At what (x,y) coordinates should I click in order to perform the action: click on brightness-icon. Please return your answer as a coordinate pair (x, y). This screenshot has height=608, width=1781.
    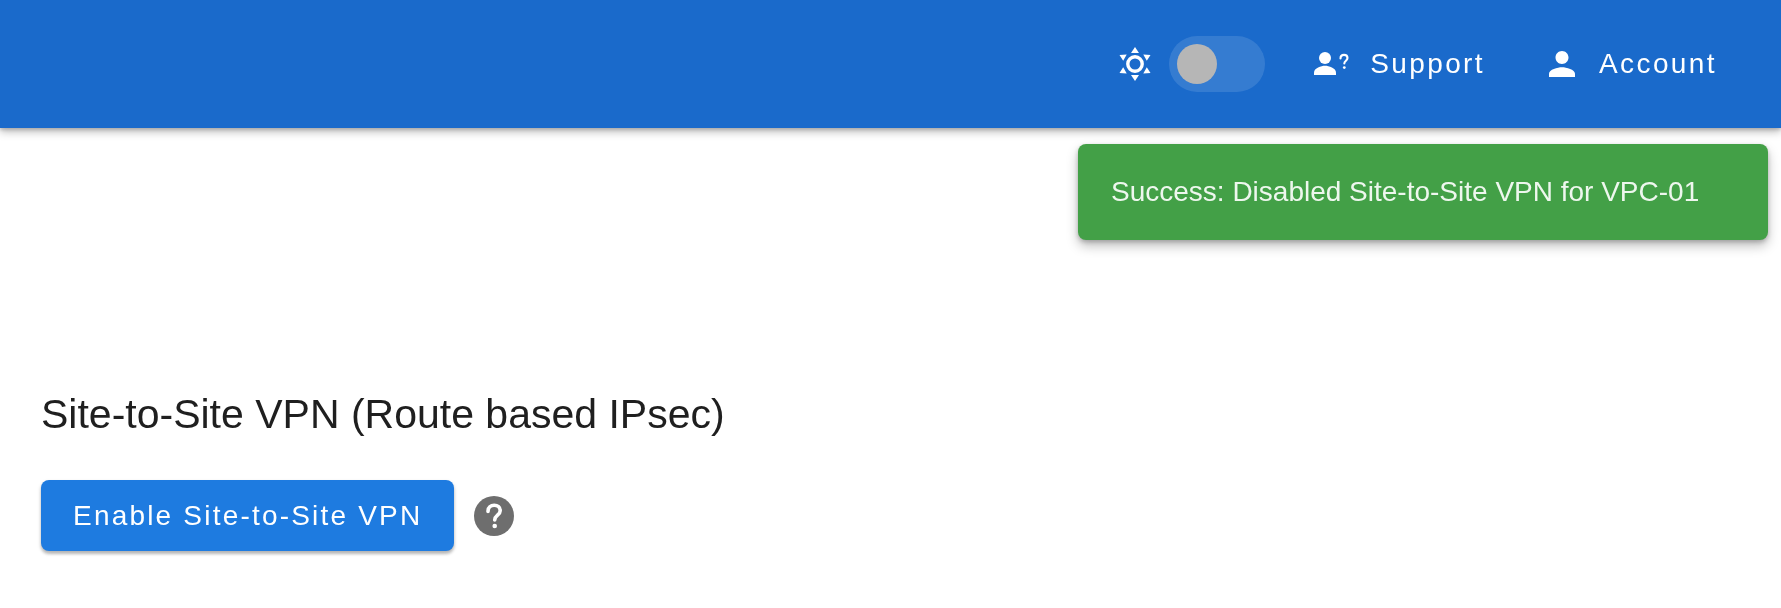
    Looking at the image, I should click on (1135, 64).